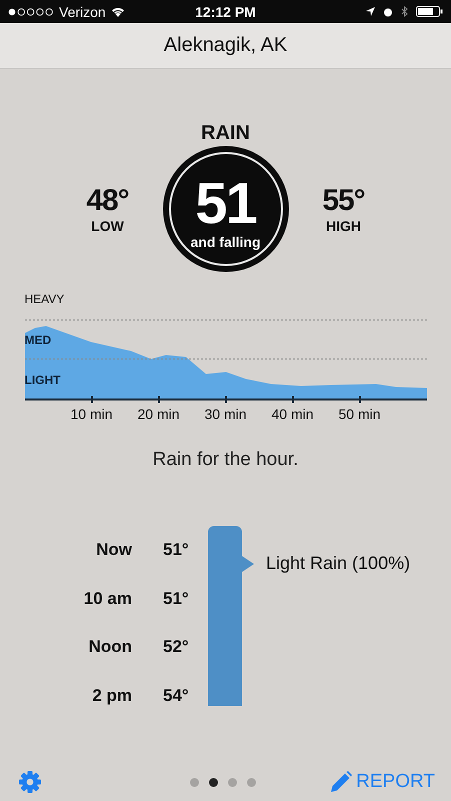  Describe the element at coordinates (341, 782) in the screenshot. I see `pencil-icon` at that location.